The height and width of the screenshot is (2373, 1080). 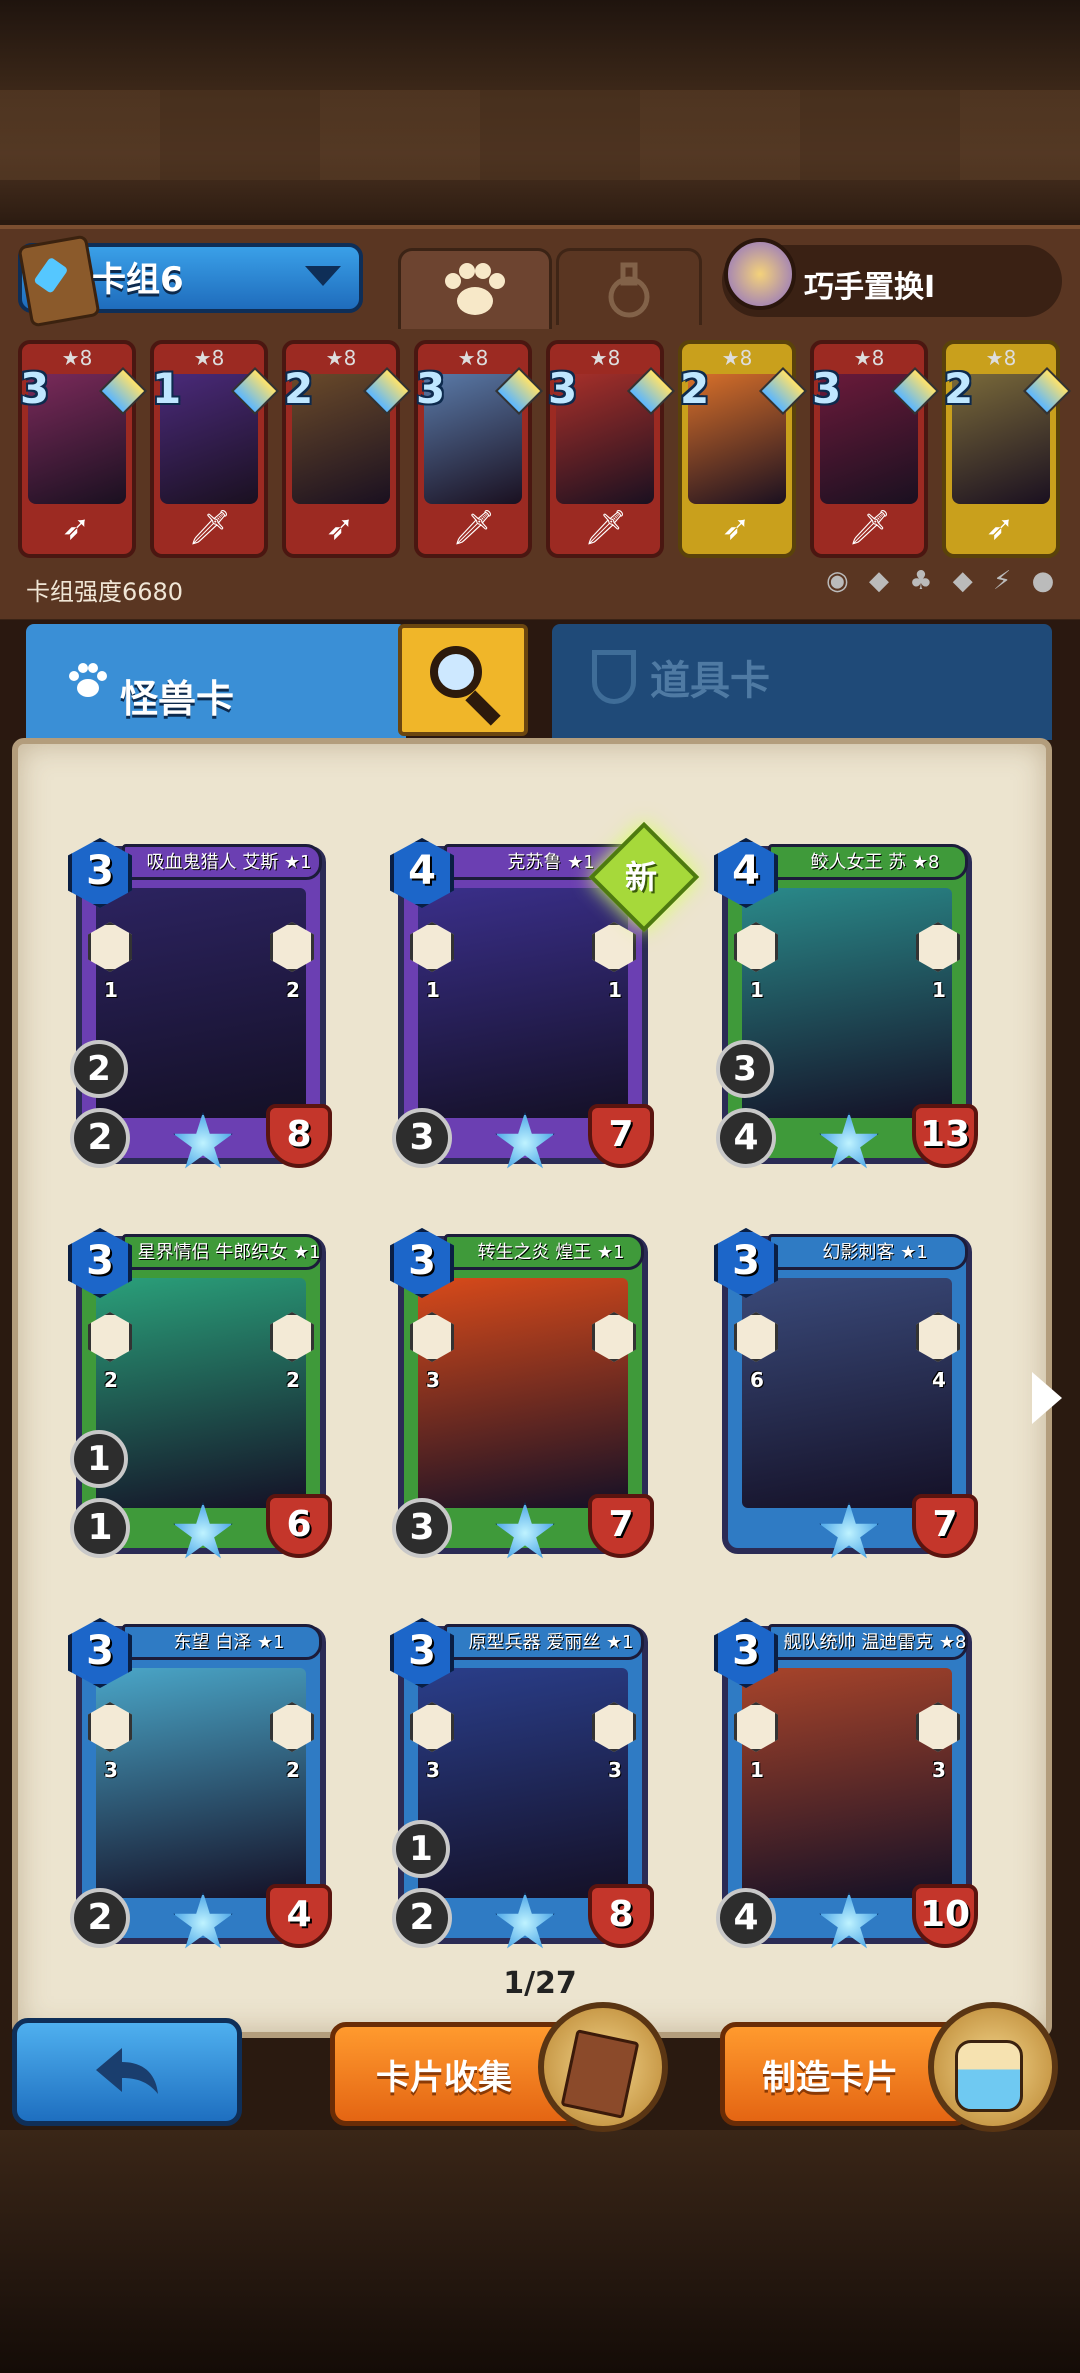 What do you see at coordinates (540, 1983) in the screenshot?
I see `page-indicator: 1/27` at bounding box center [540, 1983].